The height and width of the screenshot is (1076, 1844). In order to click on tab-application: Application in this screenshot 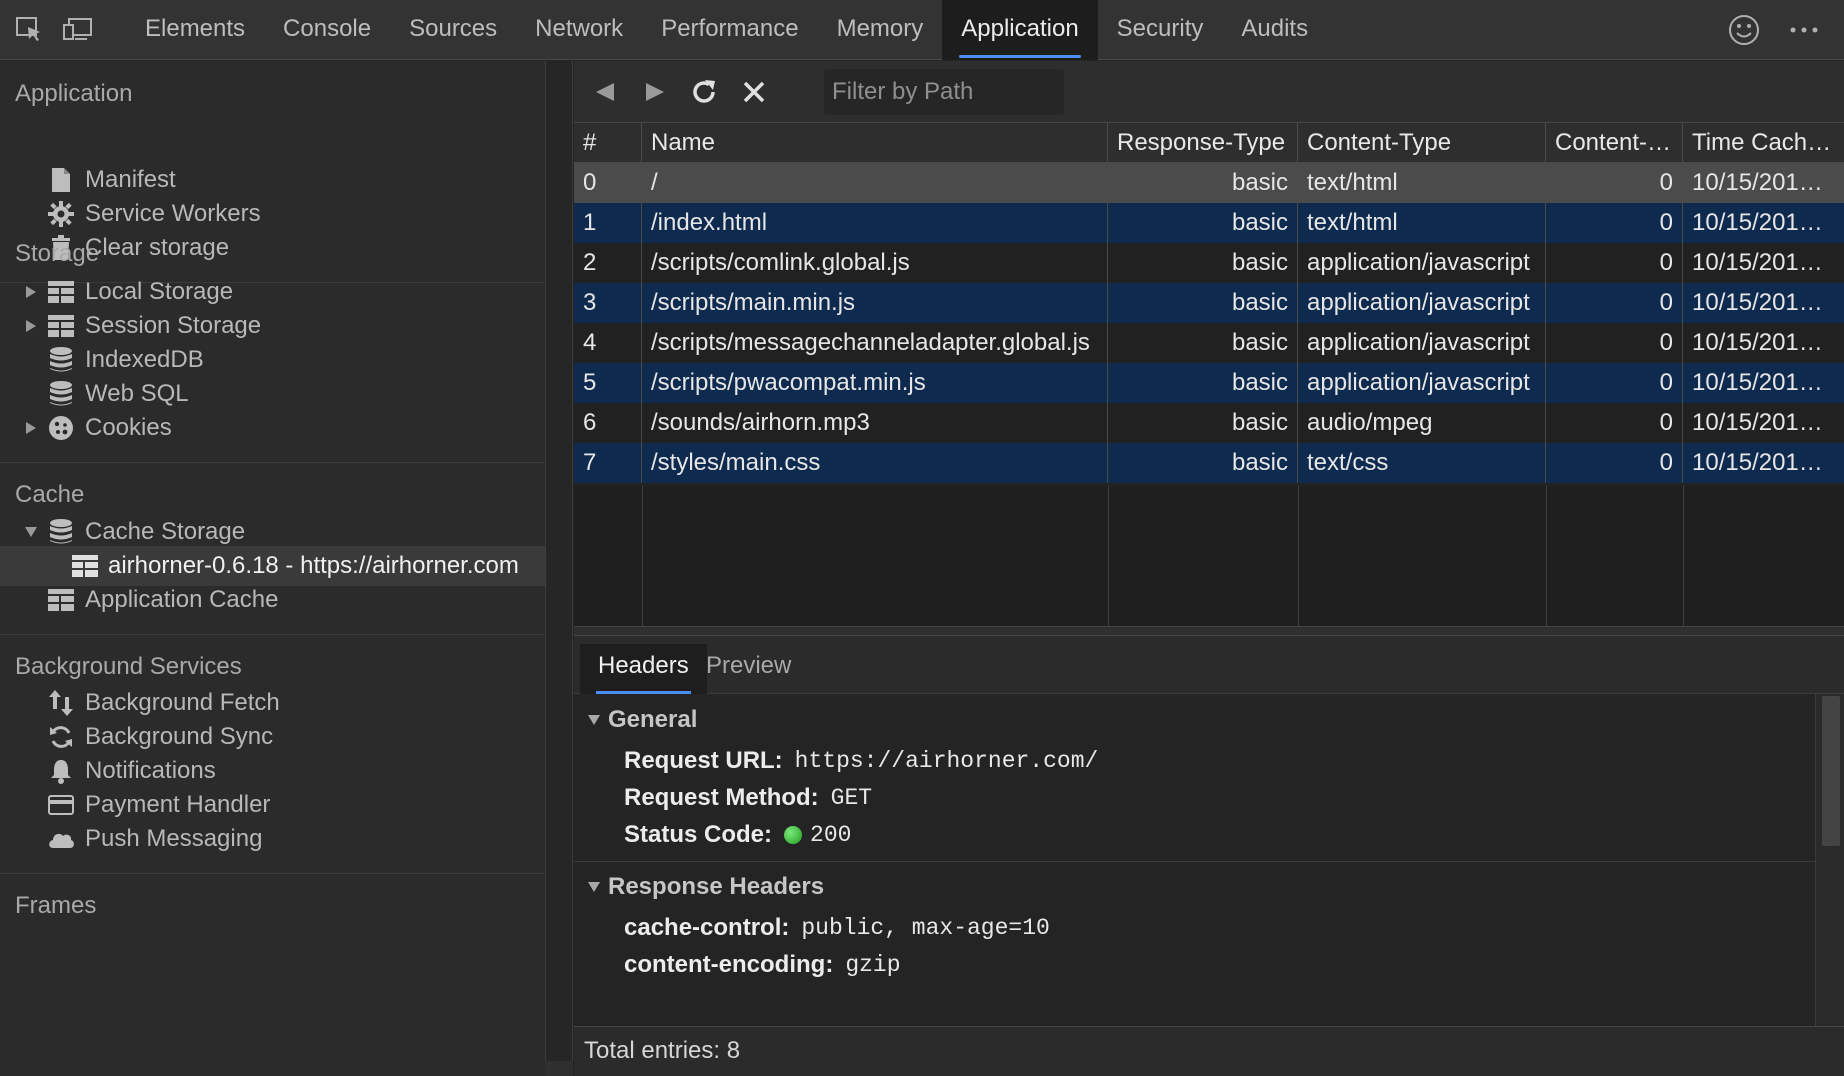, I will do `click(1020, 30)`.